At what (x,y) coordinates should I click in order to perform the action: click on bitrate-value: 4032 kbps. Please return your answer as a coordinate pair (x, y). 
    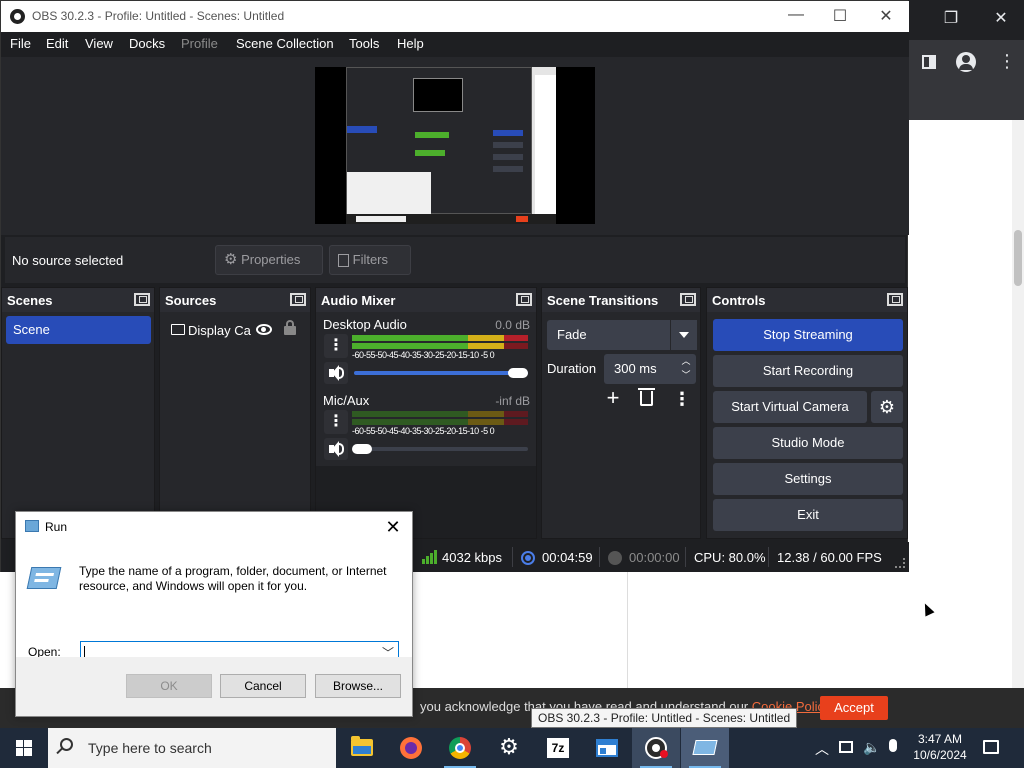
    Looking at the image, I should click on (472, 557).